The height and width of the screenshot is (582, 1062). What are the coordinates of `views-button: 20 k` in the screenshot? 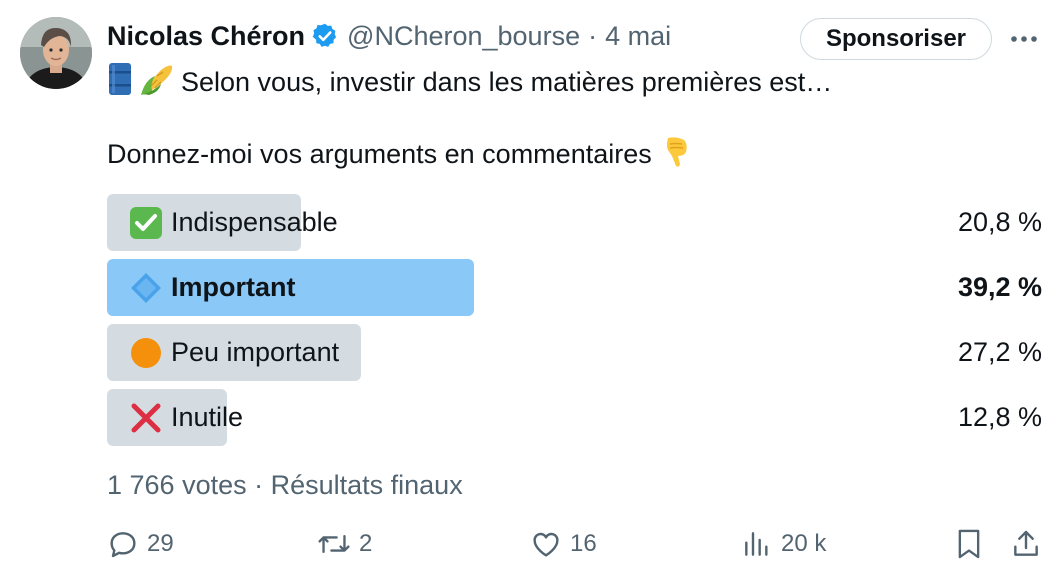 It's located at (783, 544).